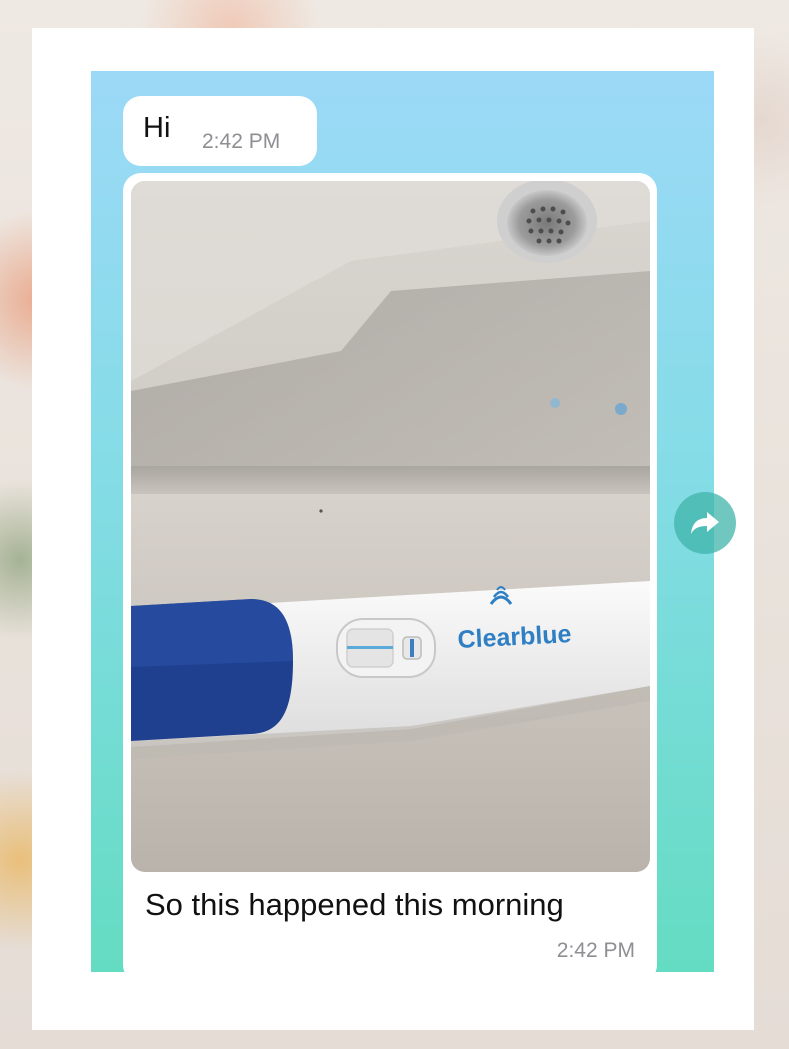  Describe the element at coordinates (157, 128) in the screenshot. I see `message-text: Hi` at that location.